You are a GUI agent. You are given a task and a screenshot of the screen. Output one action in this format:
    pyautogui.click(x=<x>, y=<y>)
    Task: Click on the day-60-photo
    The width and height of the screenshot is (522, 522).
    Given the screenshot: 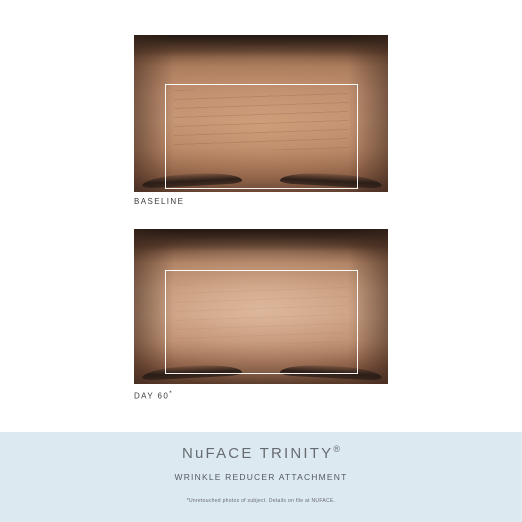 What is the action you would take?
    pyautogui.click(x=261, y=306)
    